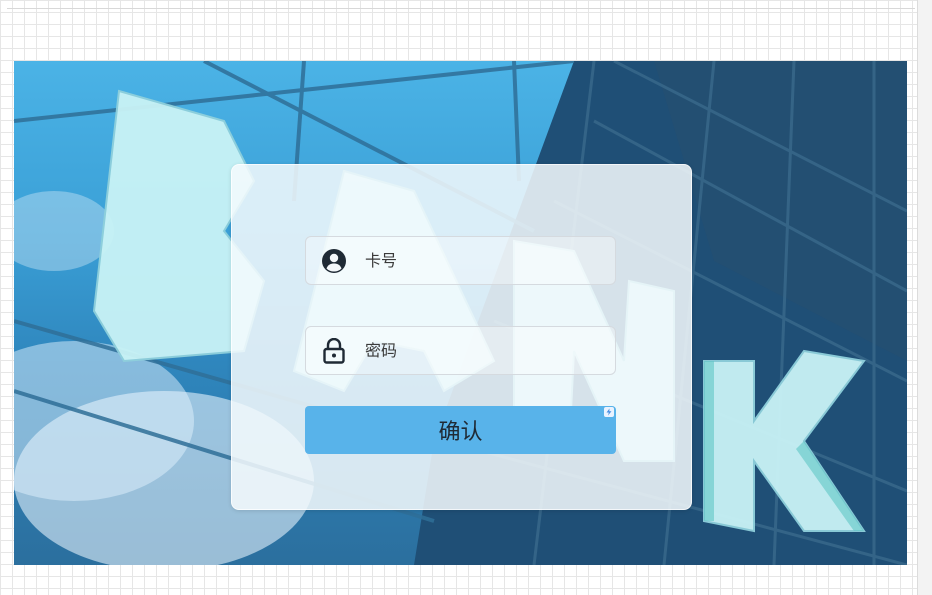  What do you see at coordinates (461, 8) in the screenshot?
I see `top-divider` at bounding box center [461, 8].